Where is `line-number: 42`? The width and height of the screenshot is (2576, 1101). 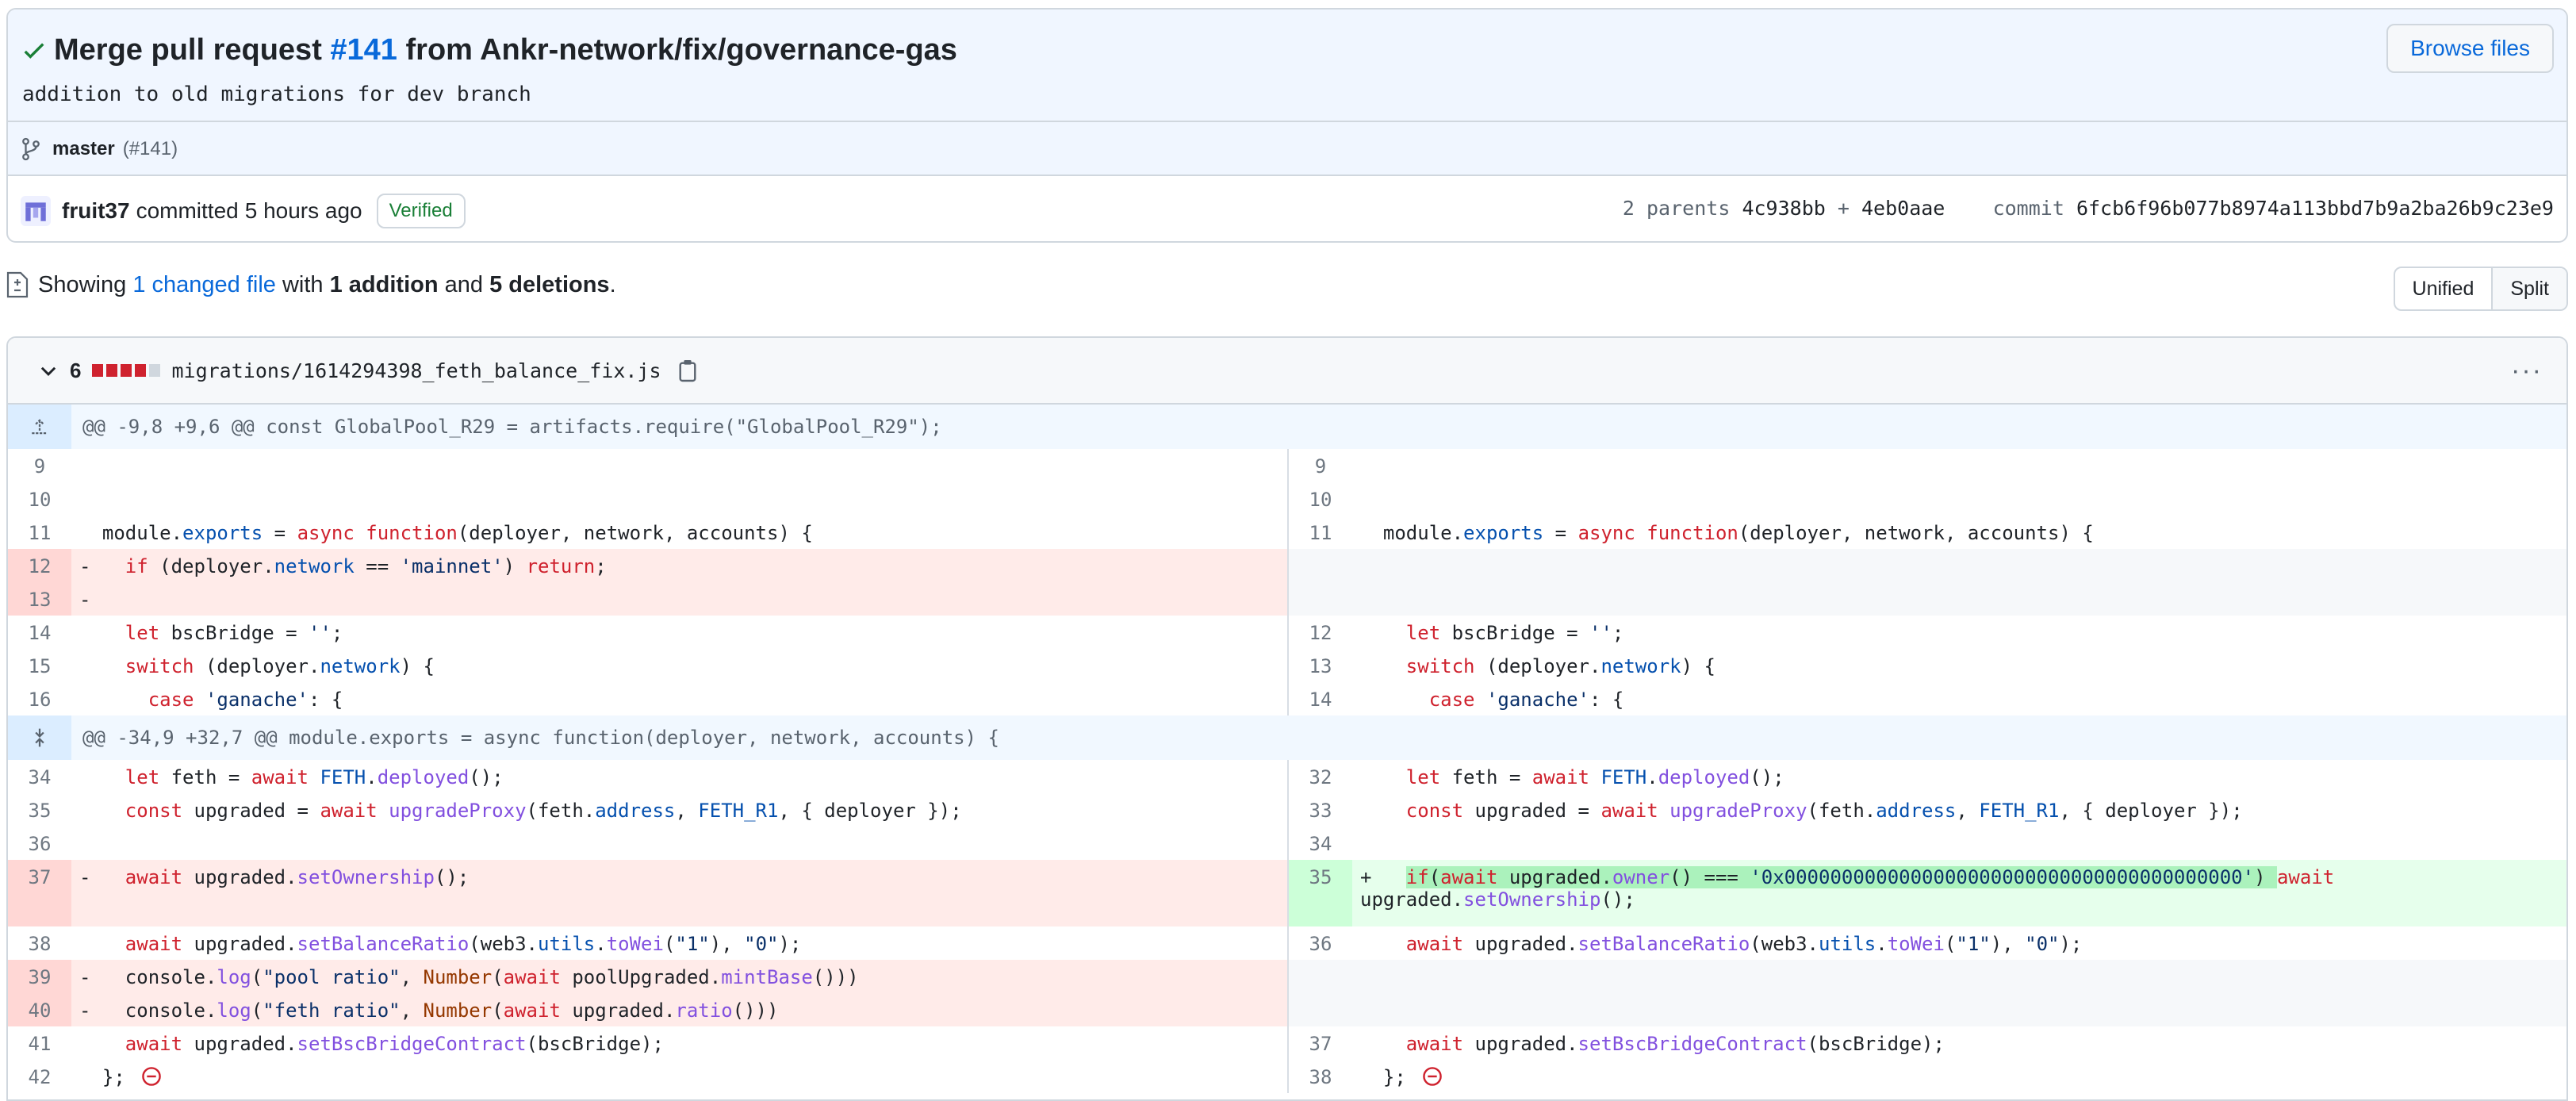
line-number: 42 is located at coordinates (40, 1076).